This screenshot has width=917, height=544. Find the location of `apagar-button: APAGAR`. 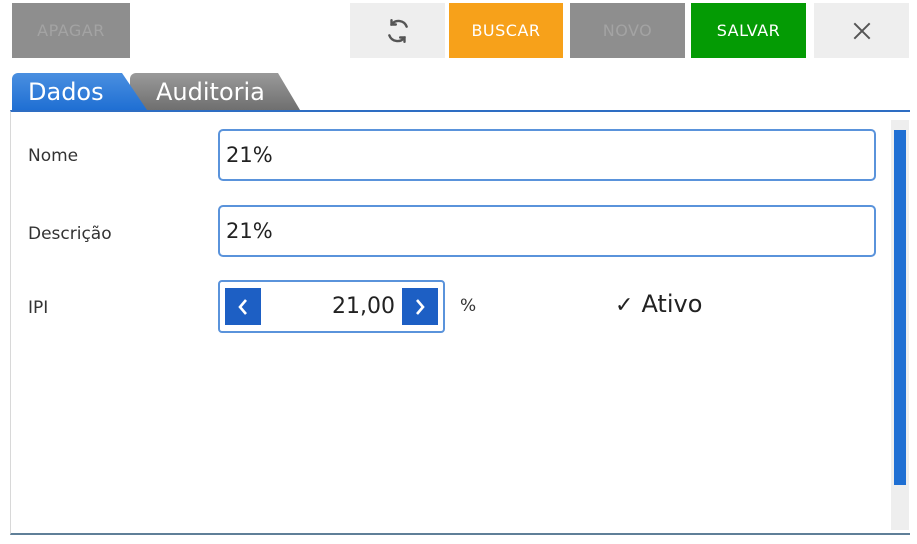

apagar-button: APAGAR is located at coordinates (71, 30).